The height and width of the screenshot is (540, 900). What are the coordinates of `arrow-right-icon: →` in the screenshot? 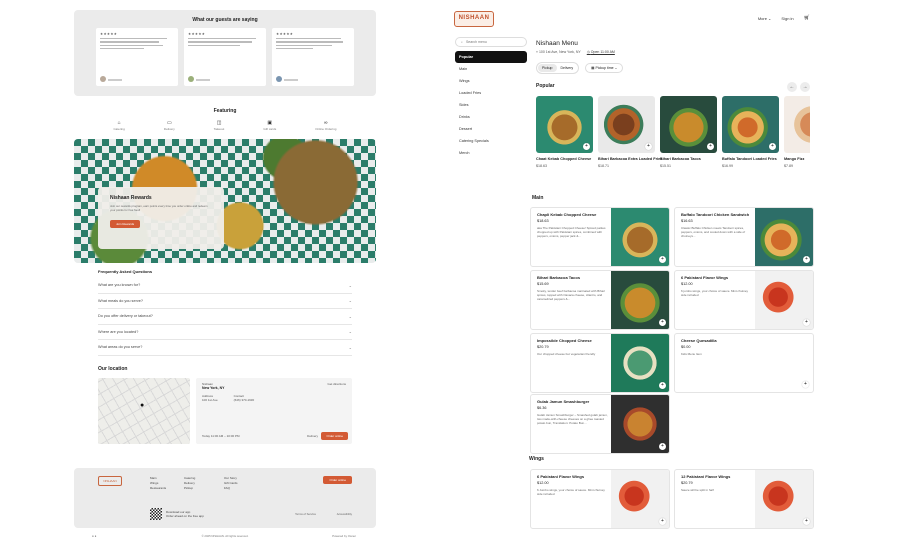 It's located at (805, 87).